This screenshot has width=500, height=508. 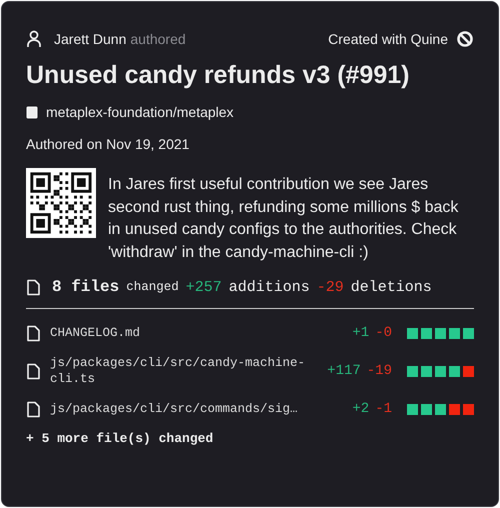 What do you see at coordinates (140, 112) in the screenshot?
I see `repo-name: metaplex-foundation/metaplex` at bounding box center [140, 112].